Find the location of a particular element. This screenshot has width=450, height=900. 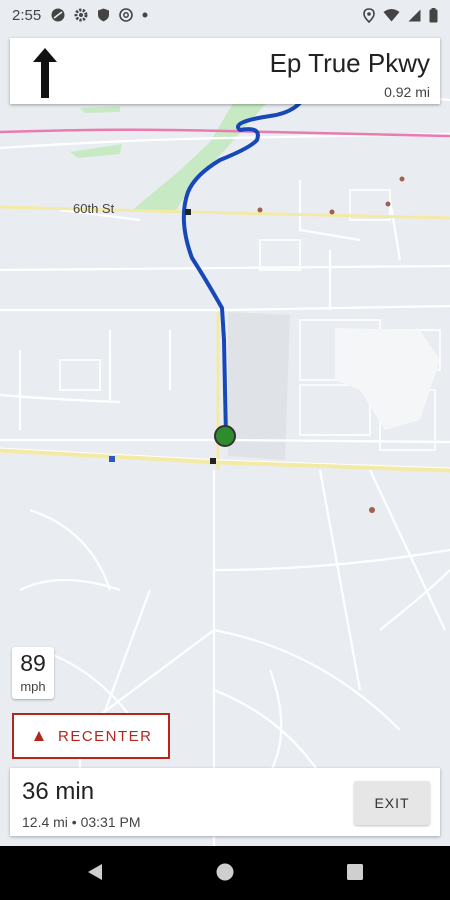

map-poi-marker-blue is located at coordinates (112, 459).